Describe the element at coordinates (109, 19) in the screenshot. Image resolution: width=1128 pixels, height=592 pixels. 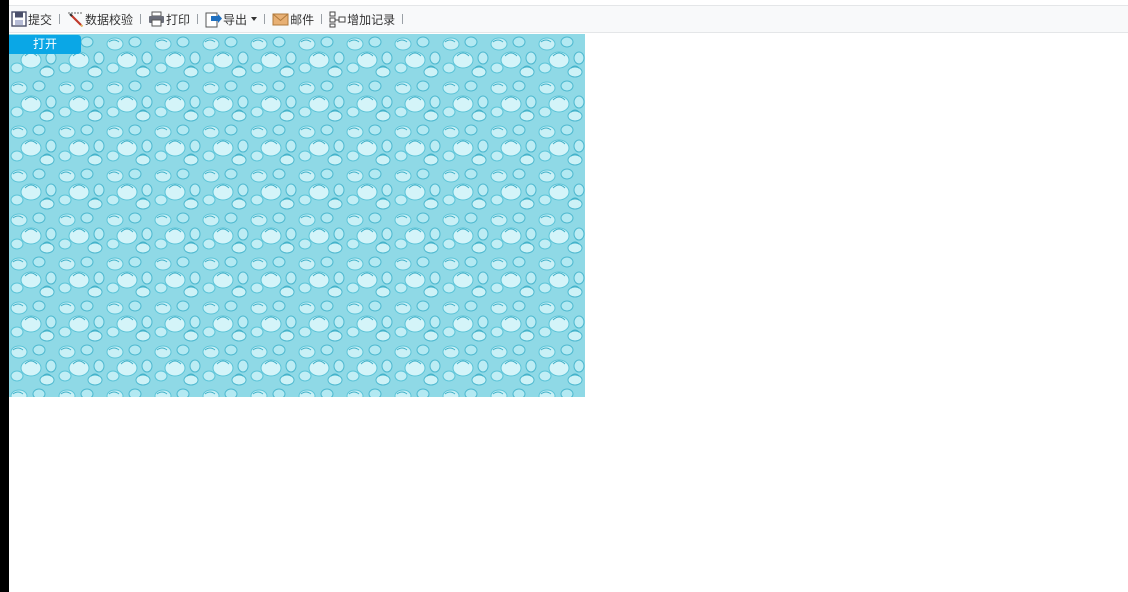
I see `data-validate-label: 数据校验` at that location.